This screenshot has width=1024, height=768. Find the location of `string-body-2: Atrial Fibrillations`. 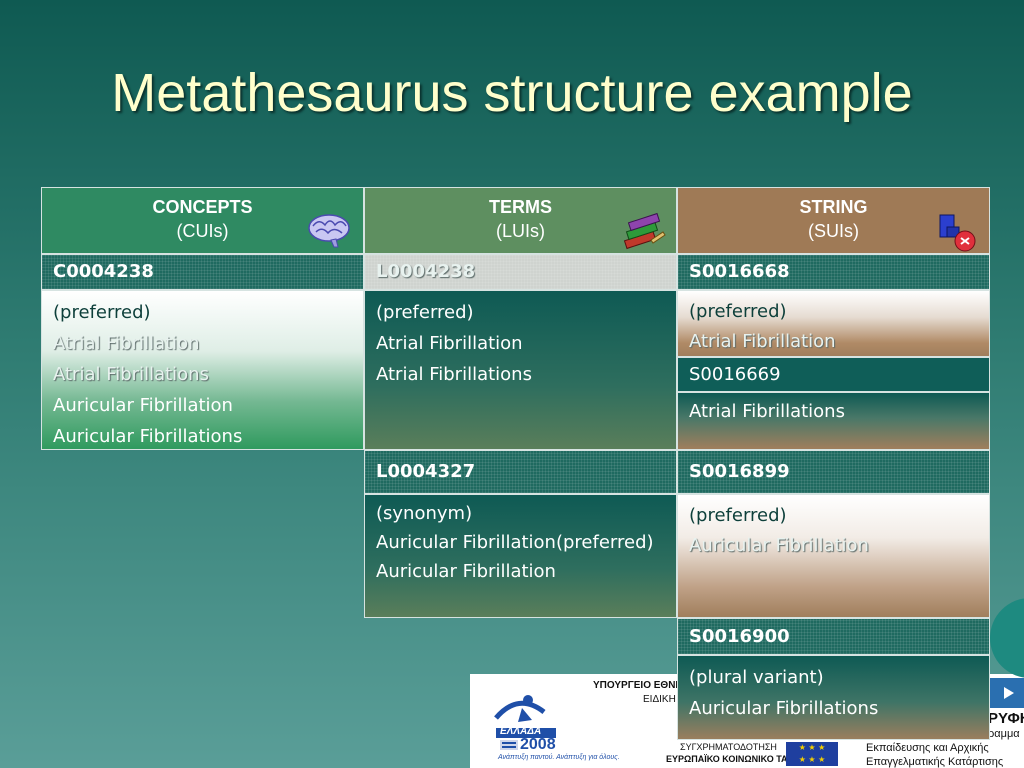

string-body-2: Atrial Fibrillations is located at coordinates (833, 421).